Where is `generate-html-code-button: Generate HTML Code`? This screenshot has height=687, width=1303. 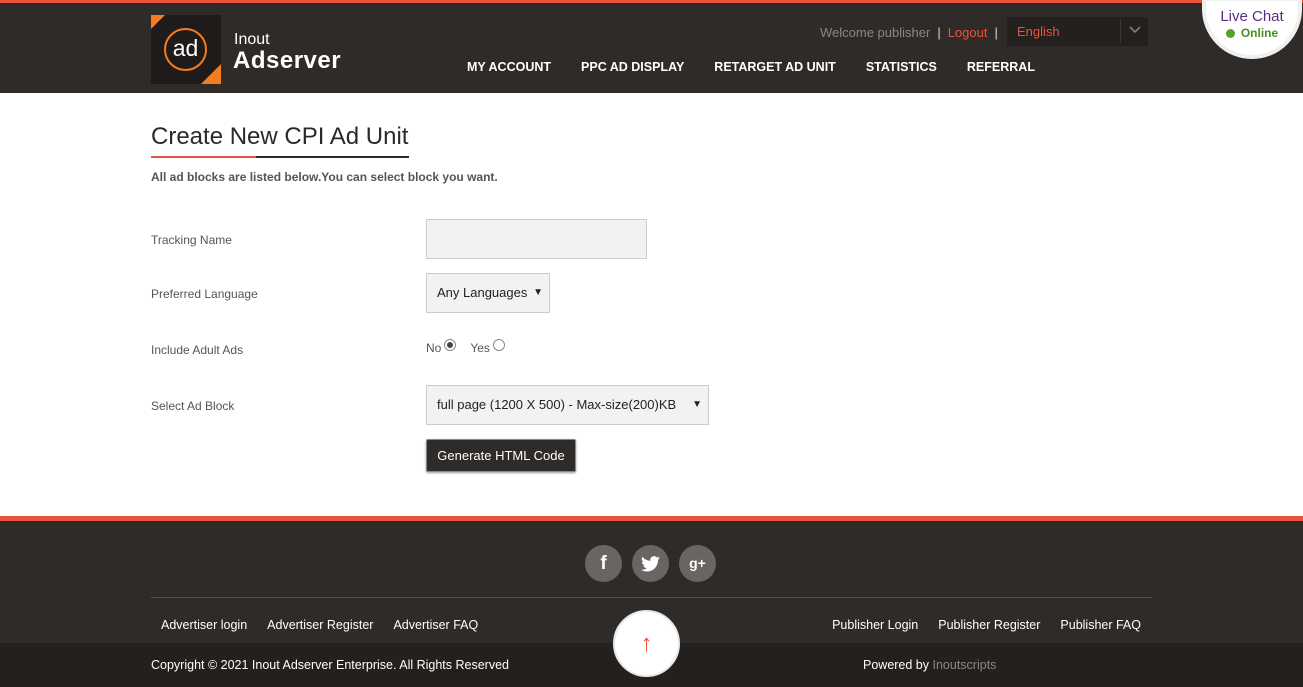
generate-html-code-button: Generate HTML Code is located at coordinates (501, 455).